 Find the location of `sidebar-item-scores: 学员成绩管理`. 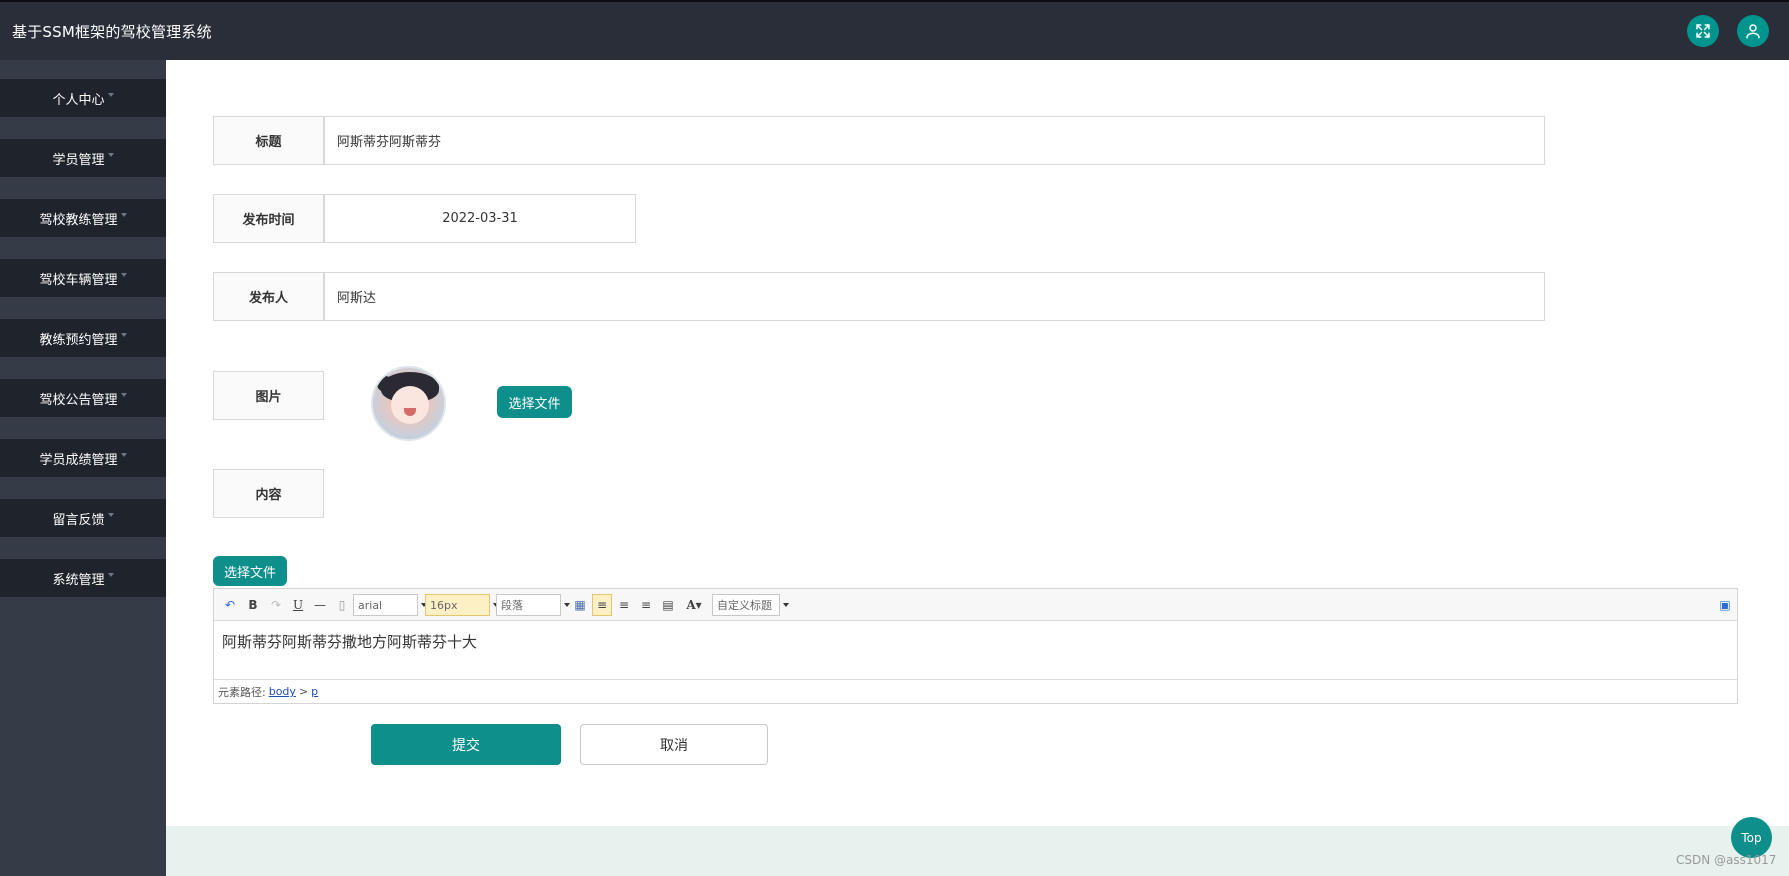

sidebar-item-scores: 学员成绩管理 is located at coordinates (83, 458).